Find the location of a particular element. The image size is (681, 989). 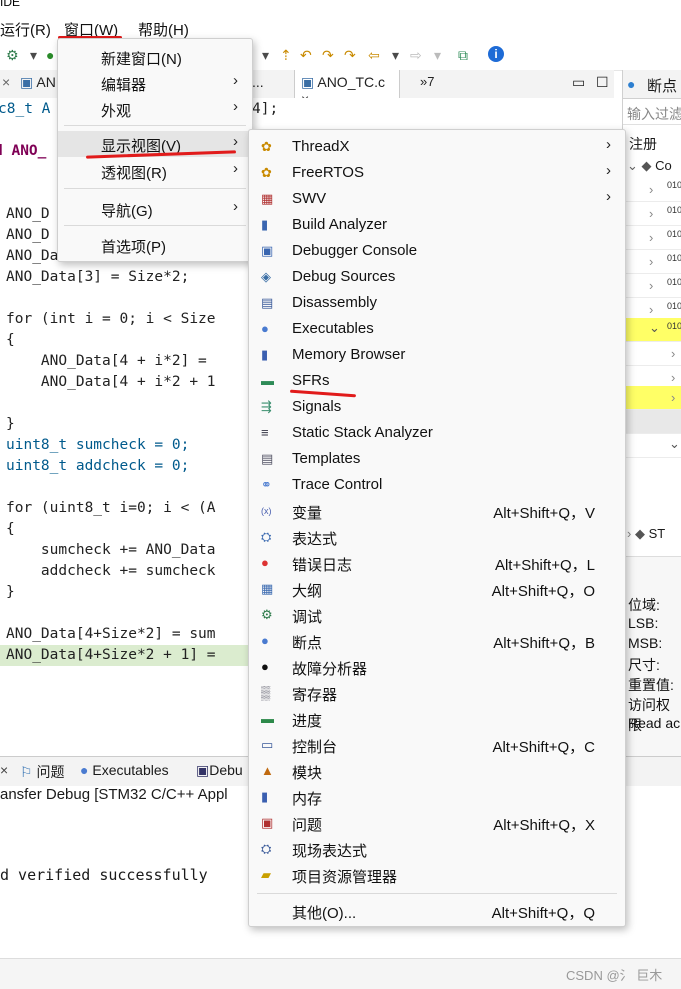

menu-item-templates: ▤ Templates is located at coordinates (437, 459).